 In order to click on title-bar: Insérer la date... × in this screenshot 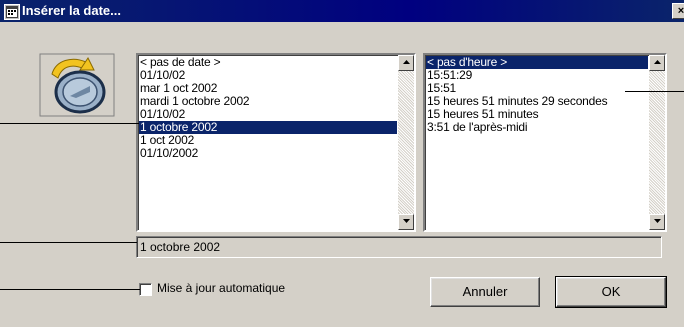, I will do `click(342, 11)`.